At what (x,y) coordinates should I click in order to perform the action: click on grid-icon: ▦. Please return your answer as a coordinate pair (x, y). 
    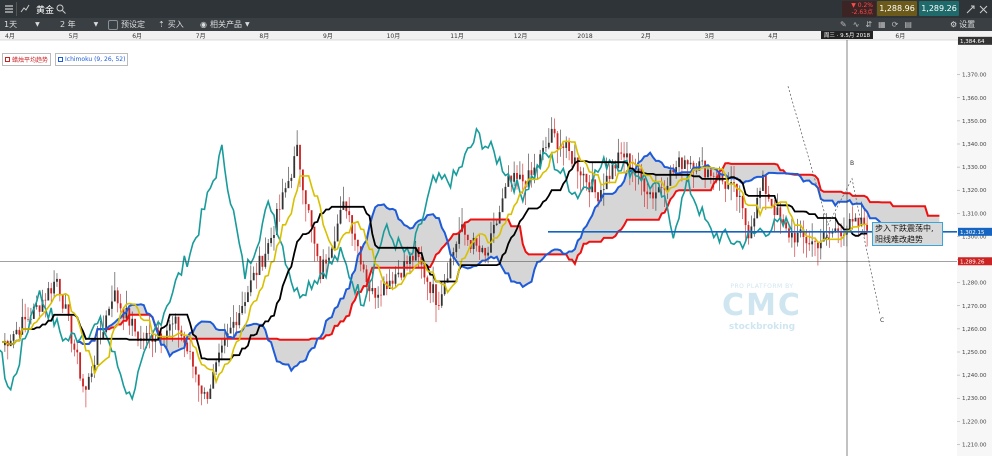
    Looking at the image, I should click on (882, 24).